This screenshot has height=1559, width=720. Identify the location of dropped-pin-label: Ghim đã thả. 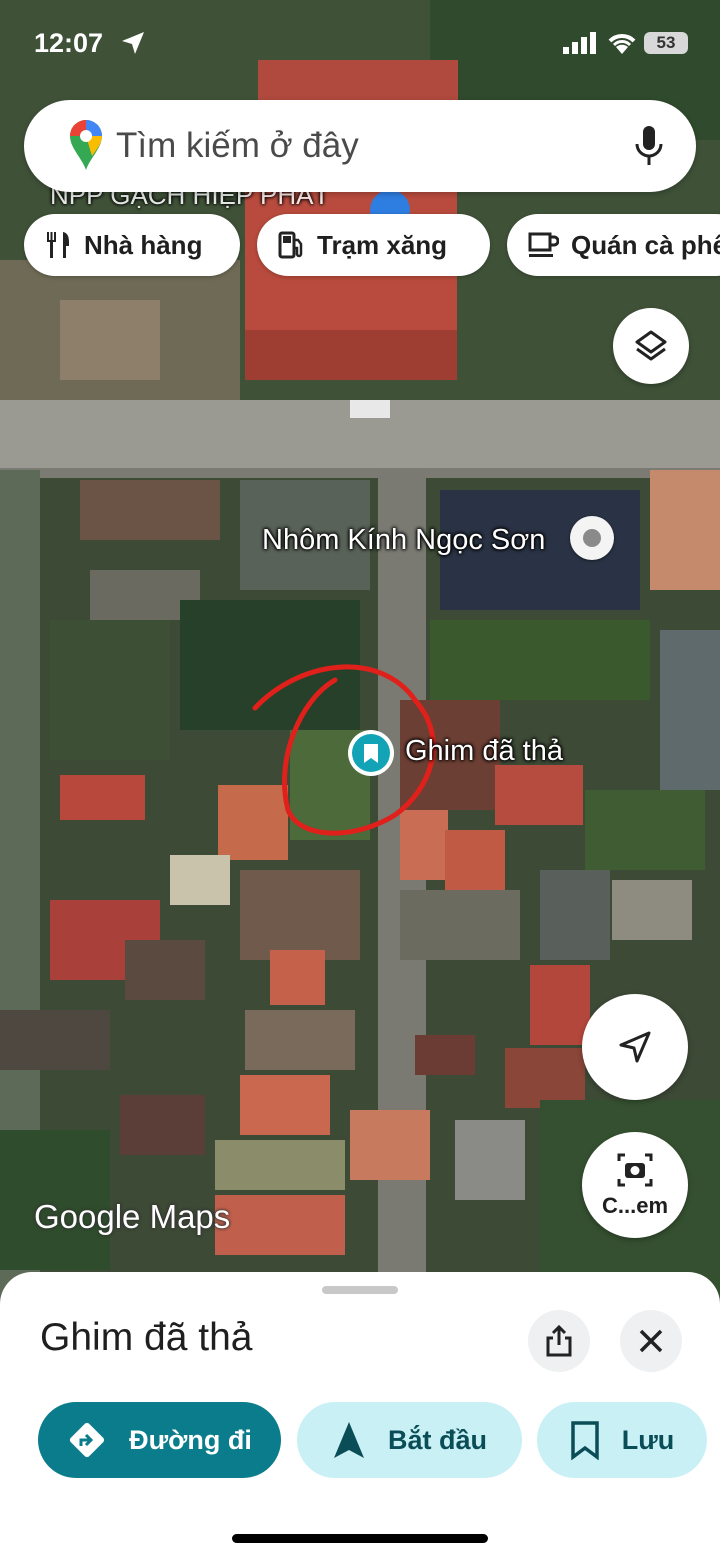
(484, 751).